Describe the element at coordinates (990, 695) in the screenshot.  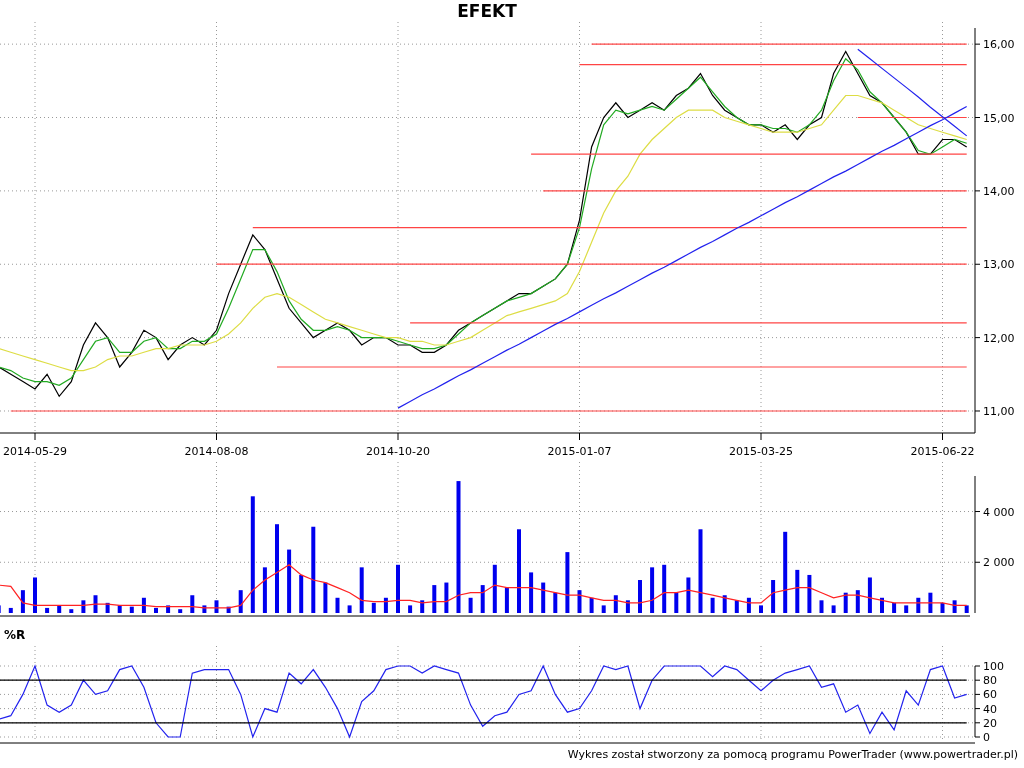
I see `axis-label: 60` at that location.